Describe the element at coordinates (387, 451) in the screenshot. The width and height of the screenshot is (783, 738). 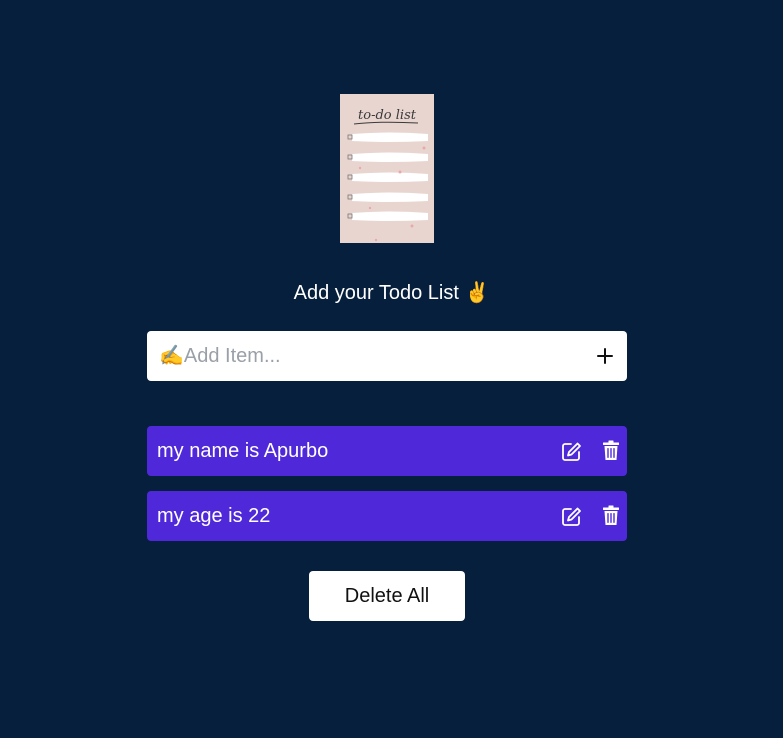
I see `todo-item: my name is Apurbo` at that location.